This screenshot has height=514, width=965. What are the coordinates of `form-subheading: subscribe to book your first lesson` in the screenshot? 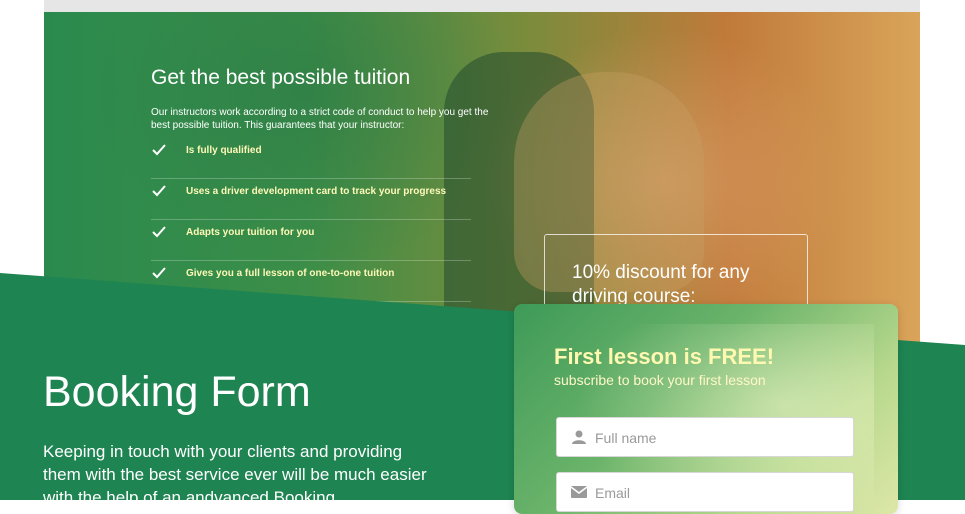 It's located at (660, 380).